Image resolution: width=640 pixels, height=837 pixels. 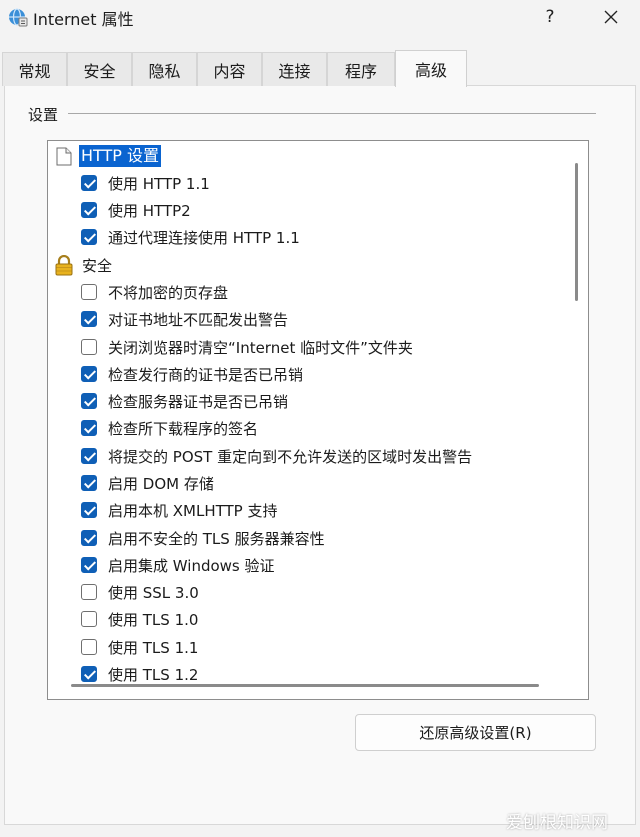 I want to click on setting-label: 启用本机 XMLHTTP 支持, so click(x=193, y=511).